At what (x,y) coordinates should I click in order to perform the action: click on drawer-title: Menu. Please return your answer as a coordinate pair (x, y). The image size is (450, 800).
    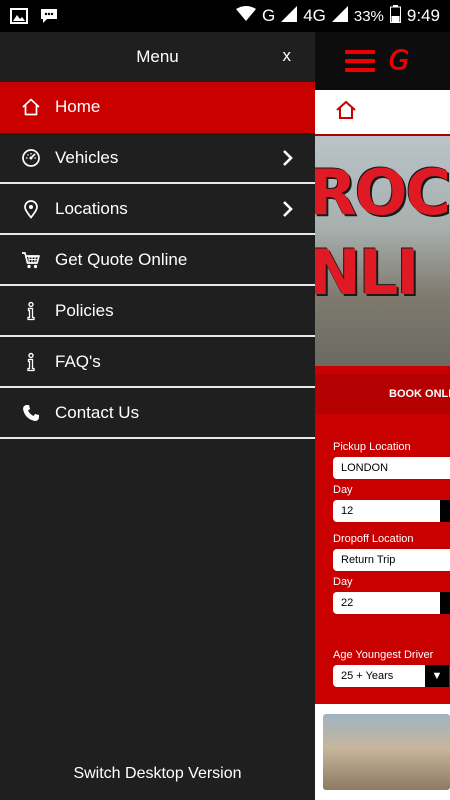
    Looking at the image, I should click on (157, 56).